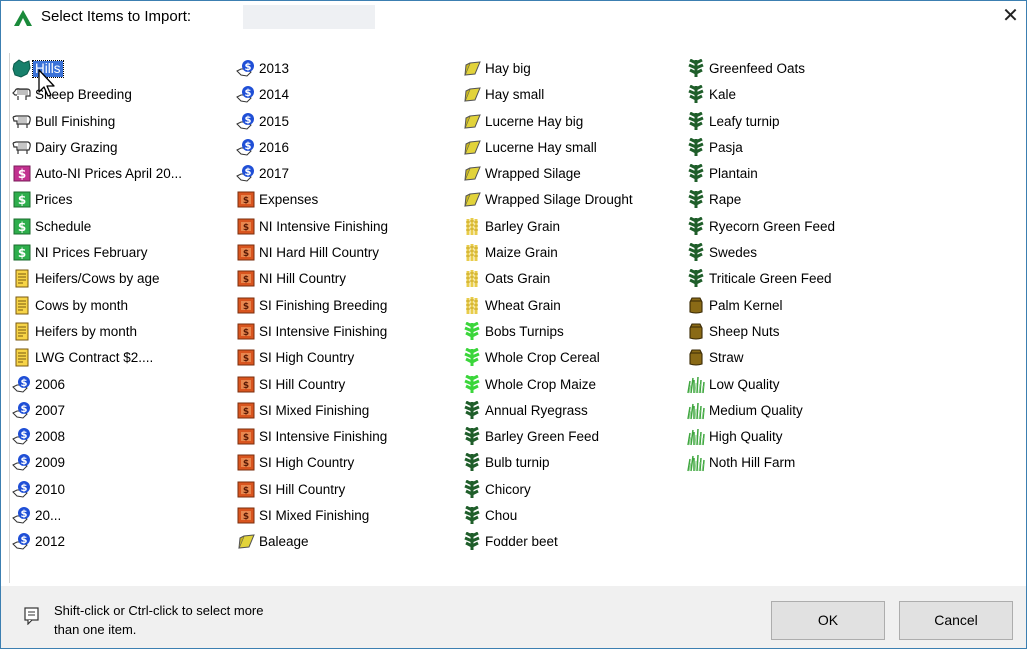  What do you see at coordinates (541, 147) in the screenshot?
I see `list-item-label: Lucerne Hay small` at bounding box center [541, 147].